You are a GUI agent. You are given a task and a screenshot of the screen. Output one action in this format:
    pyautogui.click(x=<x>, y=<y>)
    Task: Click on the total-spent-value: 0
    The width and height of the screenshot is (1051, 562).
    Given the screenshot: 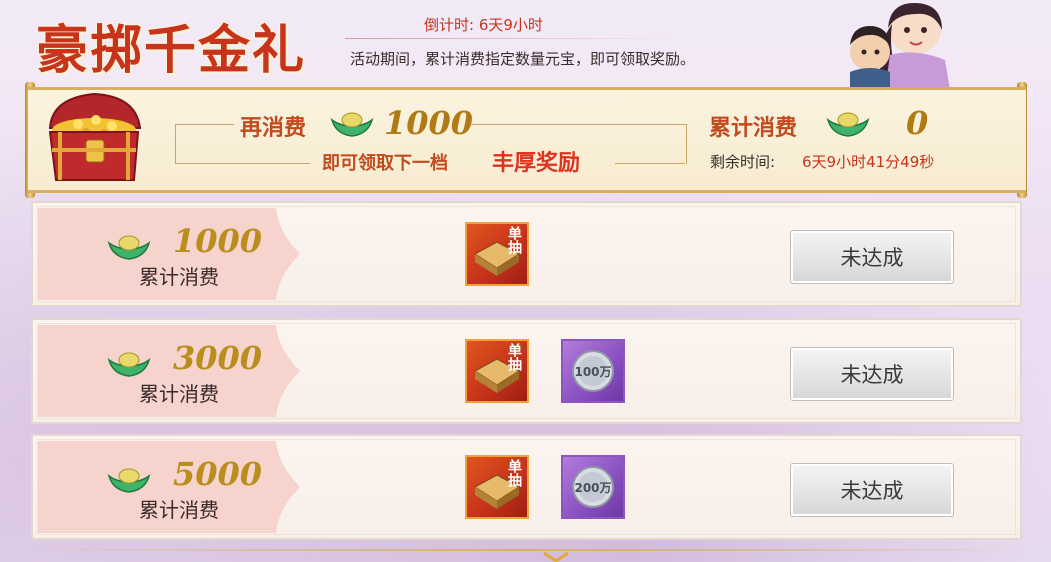 What is the action you would take?
    pyautogui.click(x=917, y=123)
    